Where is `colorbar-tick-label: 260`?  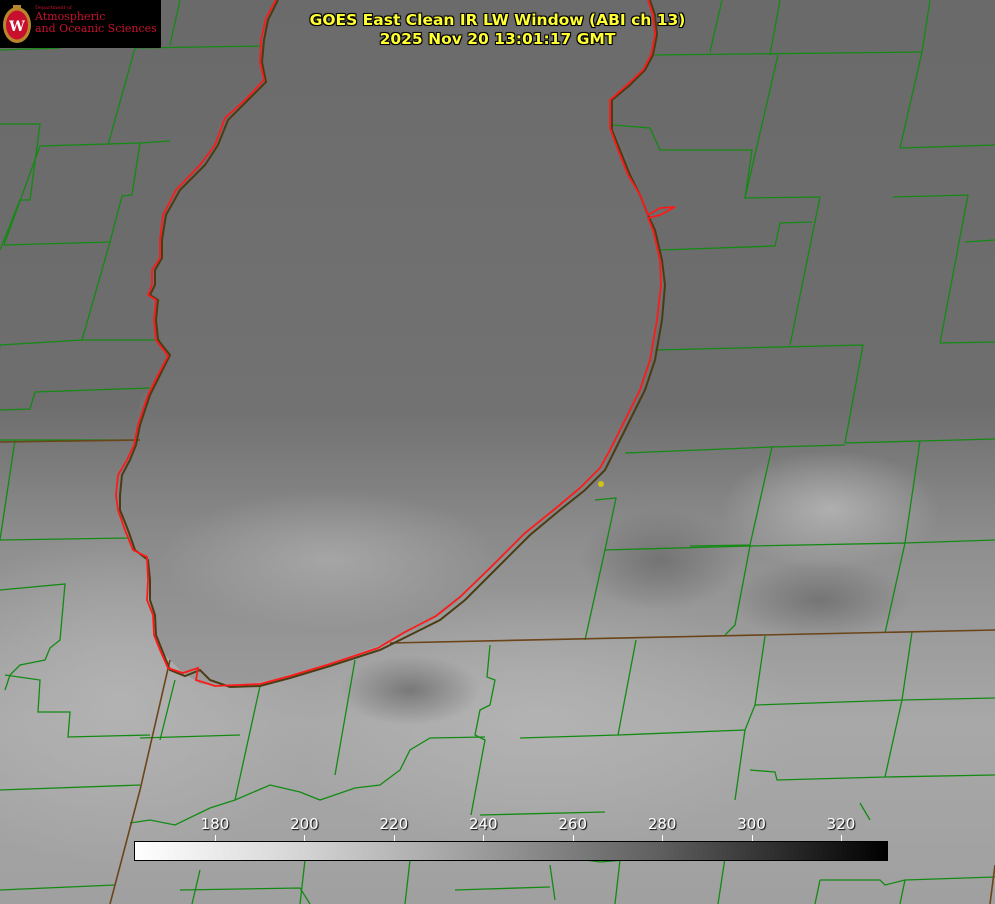 colorbar-tick-label: 260 is located at coordinates (573, 824).